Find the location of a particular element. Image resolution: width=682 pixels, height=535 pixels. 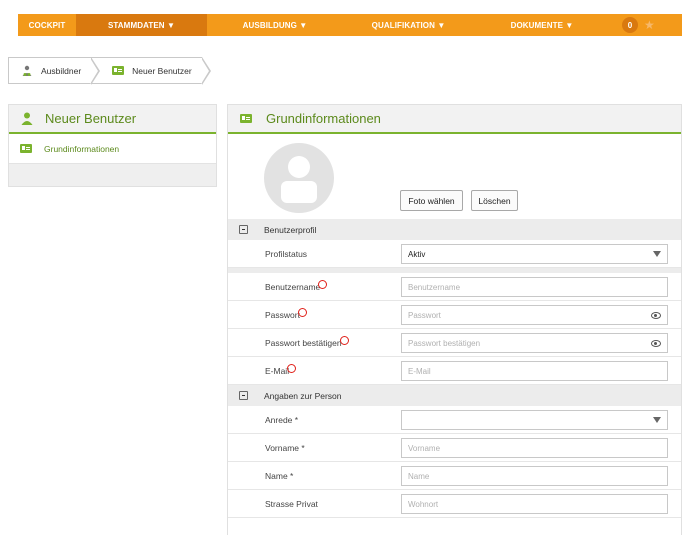

profile-status-select: Aktiv is located at coordinates (534, 254).